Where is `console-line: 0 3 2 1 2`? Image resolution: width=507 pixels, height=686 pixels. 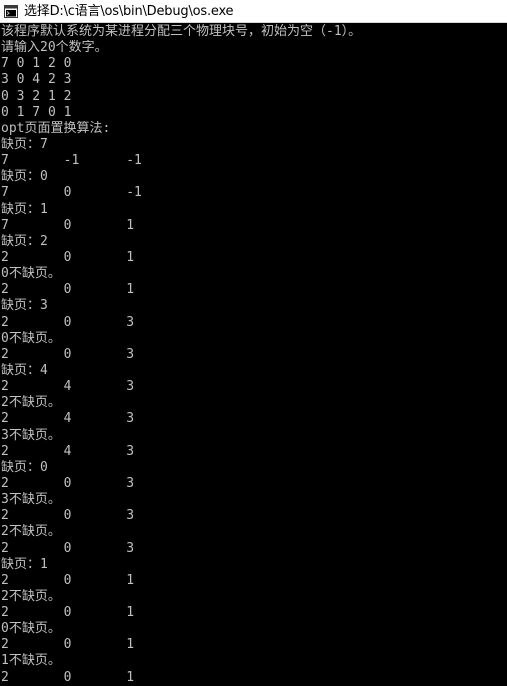 console-line: 0 3 2 1 2 is located at coordinates (36, 96).